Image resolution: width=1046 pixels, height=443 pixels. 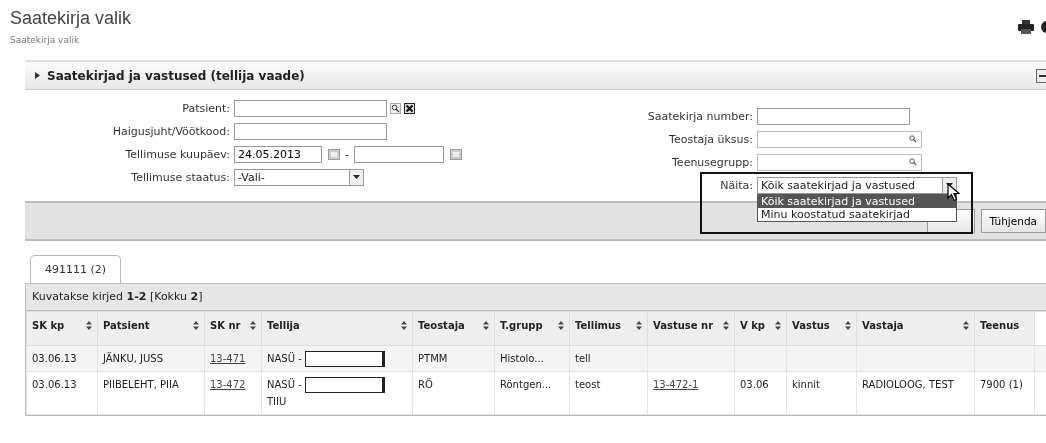 I want to click on breadcrumb: Saatekirja valik, so click(x=45, y=40).